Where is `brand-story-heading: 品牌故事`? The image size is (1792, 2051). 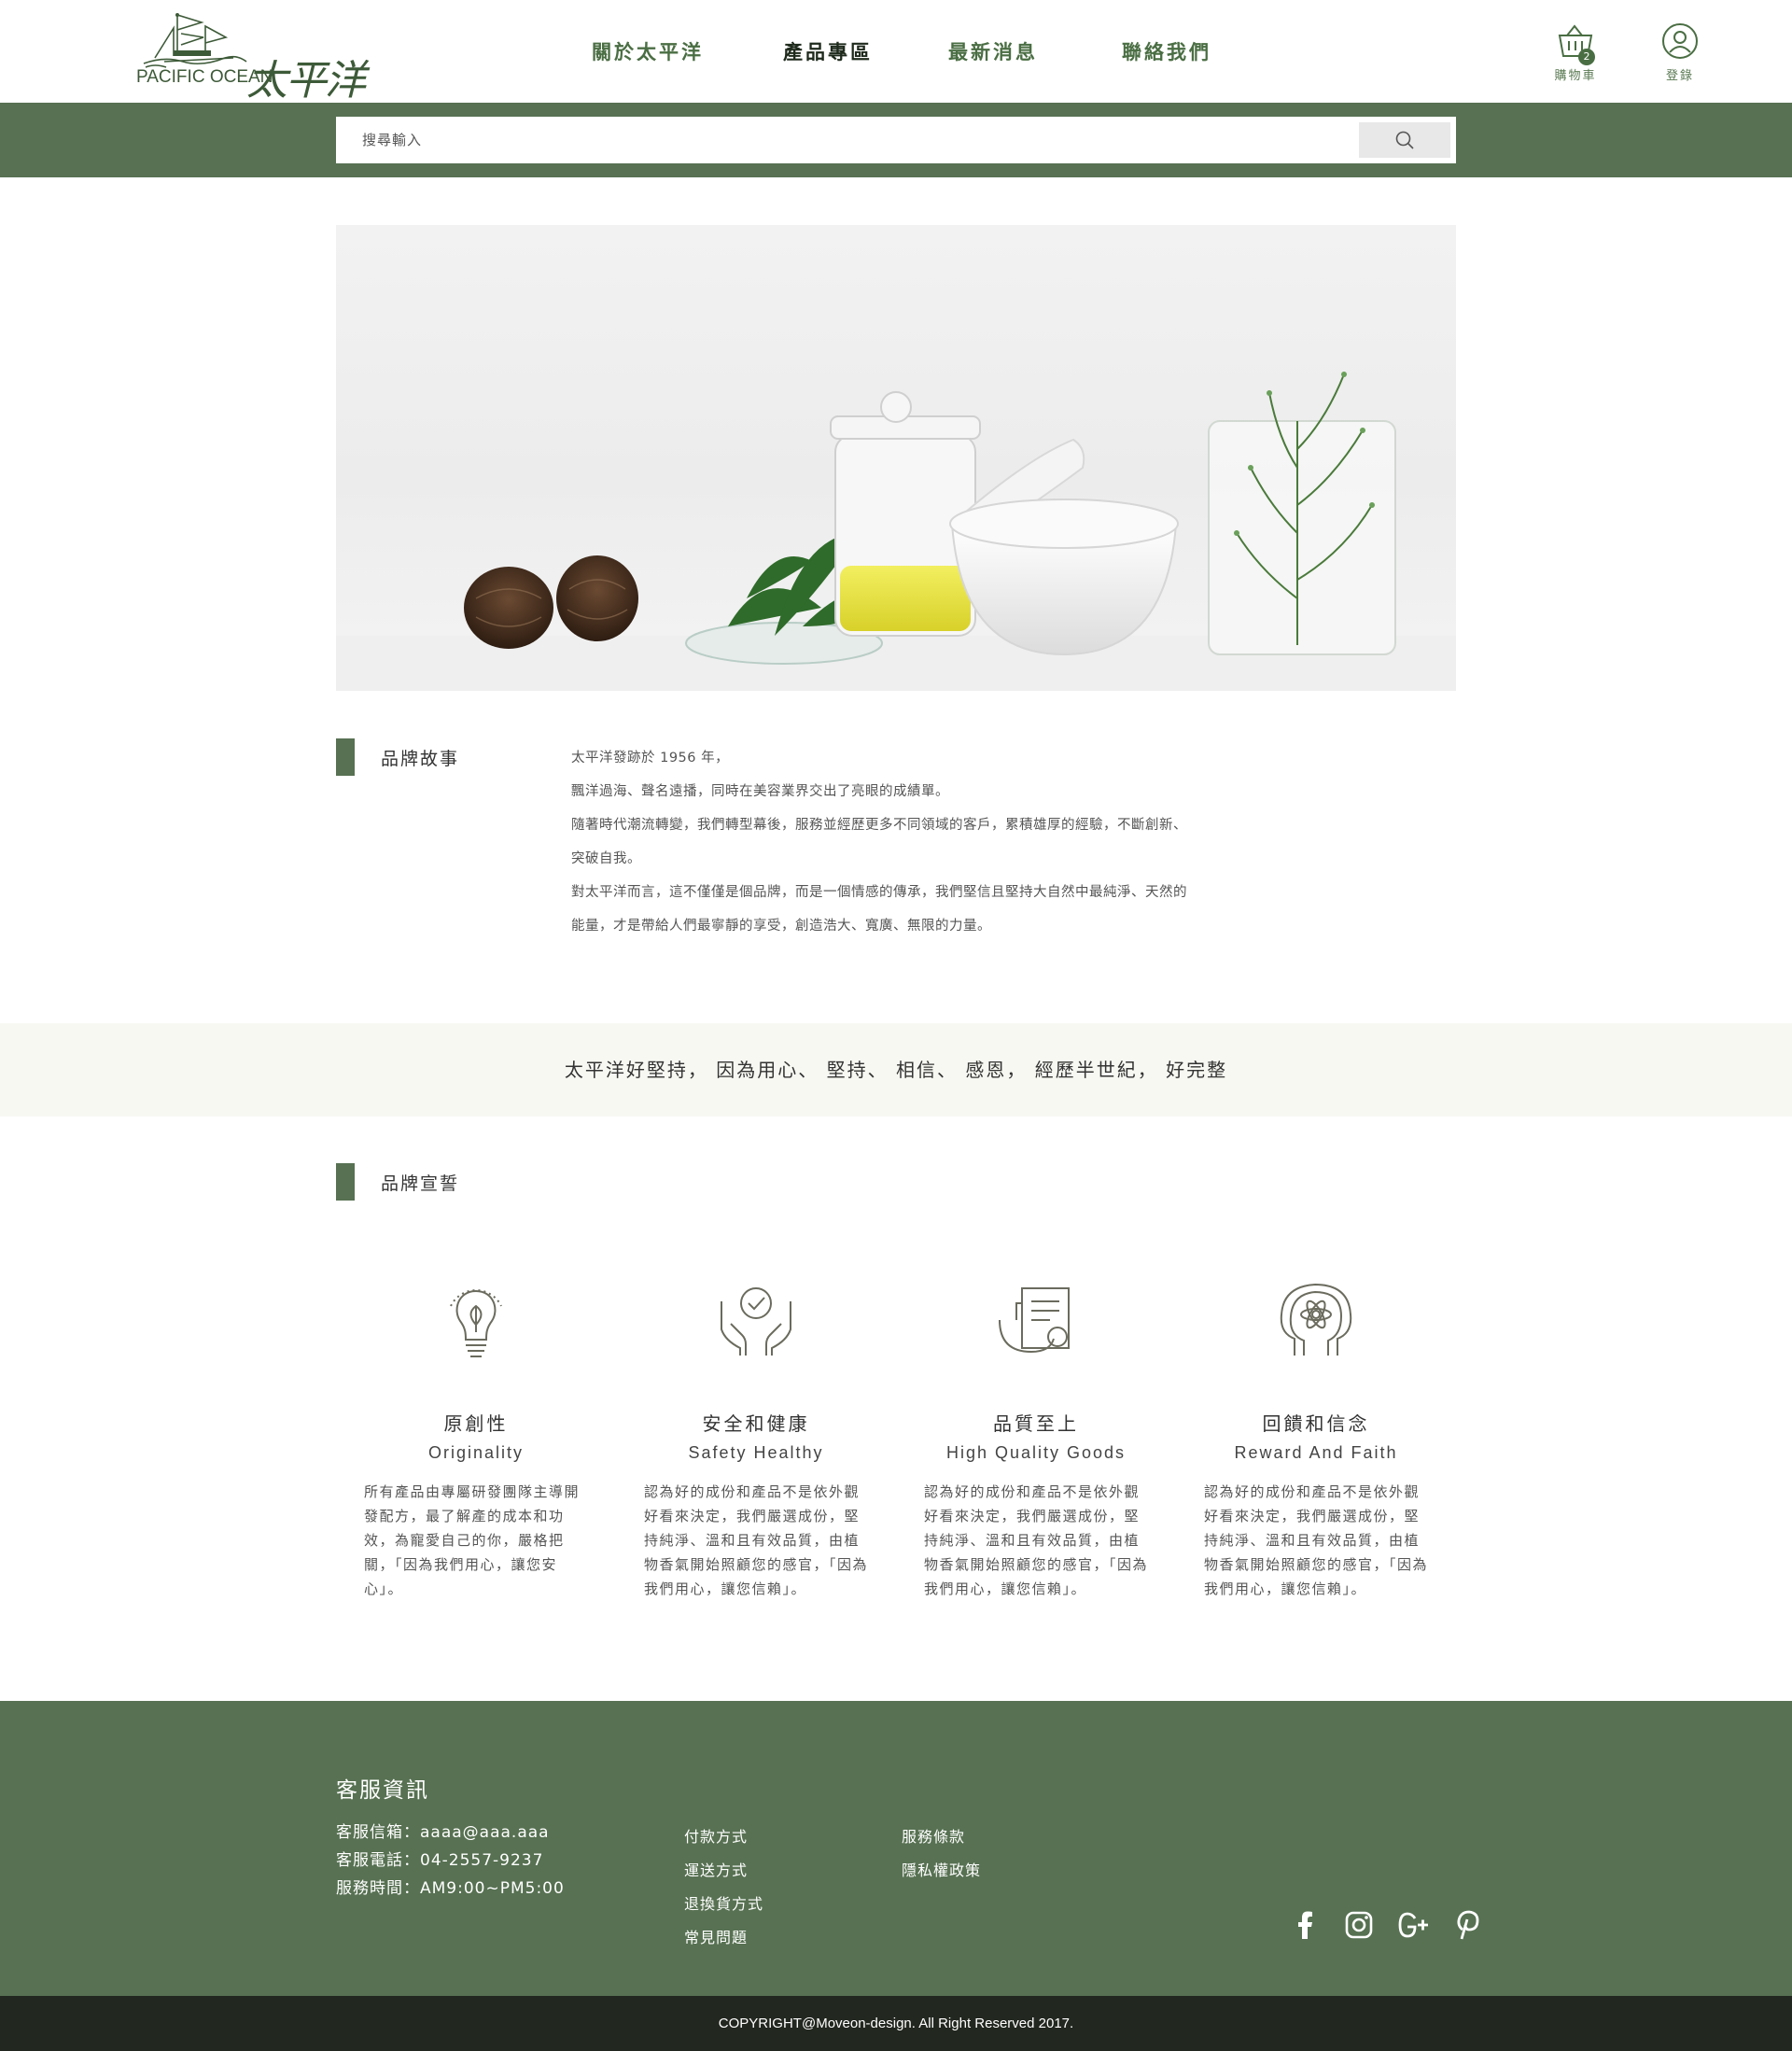 brand-story-heading: 品牌故事 is located at coordinates (397, 757).